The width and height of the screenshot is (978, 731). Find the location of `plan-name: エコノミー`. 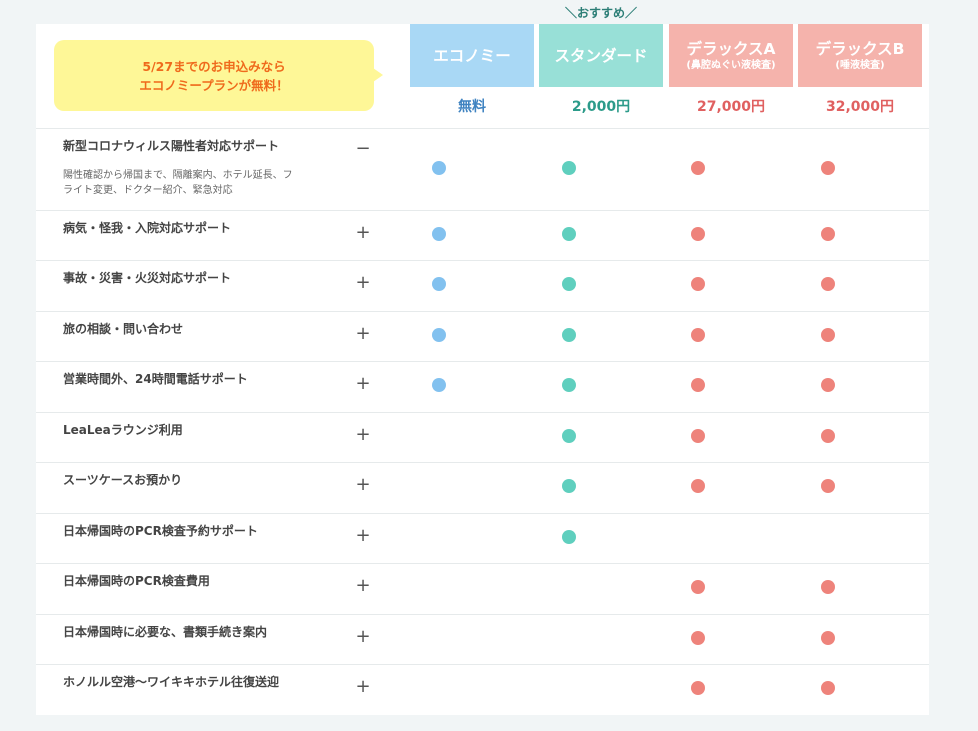

plan-name: エコノミー is located at coordinates (472, 55).